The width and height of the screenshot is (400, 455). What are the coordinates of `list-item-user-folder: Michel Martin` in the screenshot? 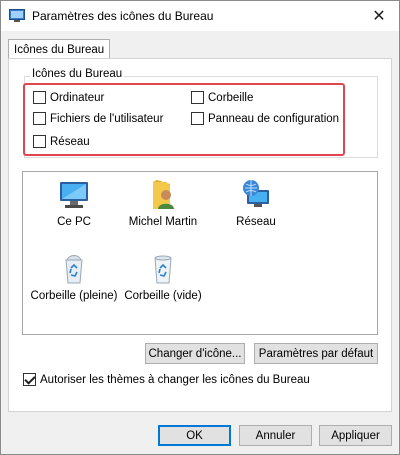 It's located at (163, 203).